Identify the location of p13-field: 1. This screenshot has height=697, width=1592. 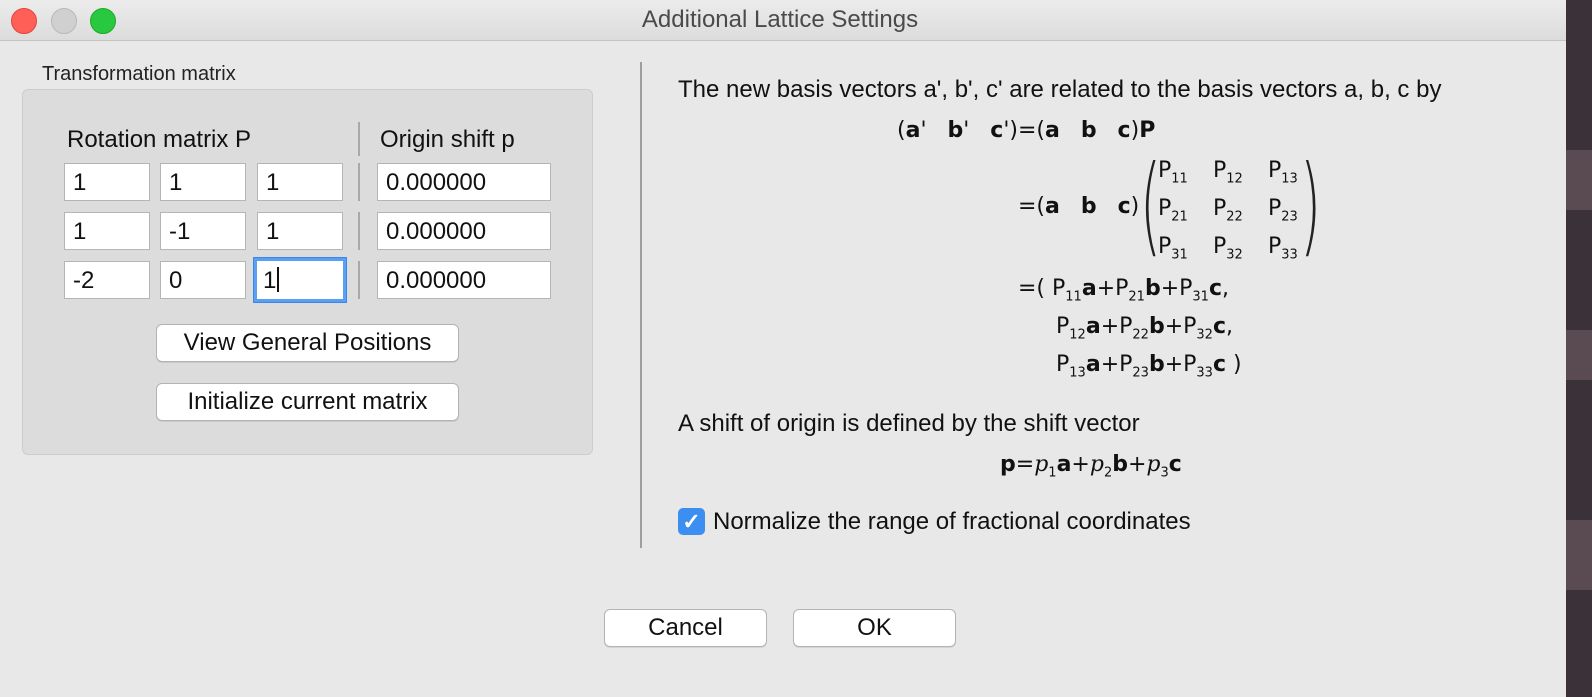
(300, 182).